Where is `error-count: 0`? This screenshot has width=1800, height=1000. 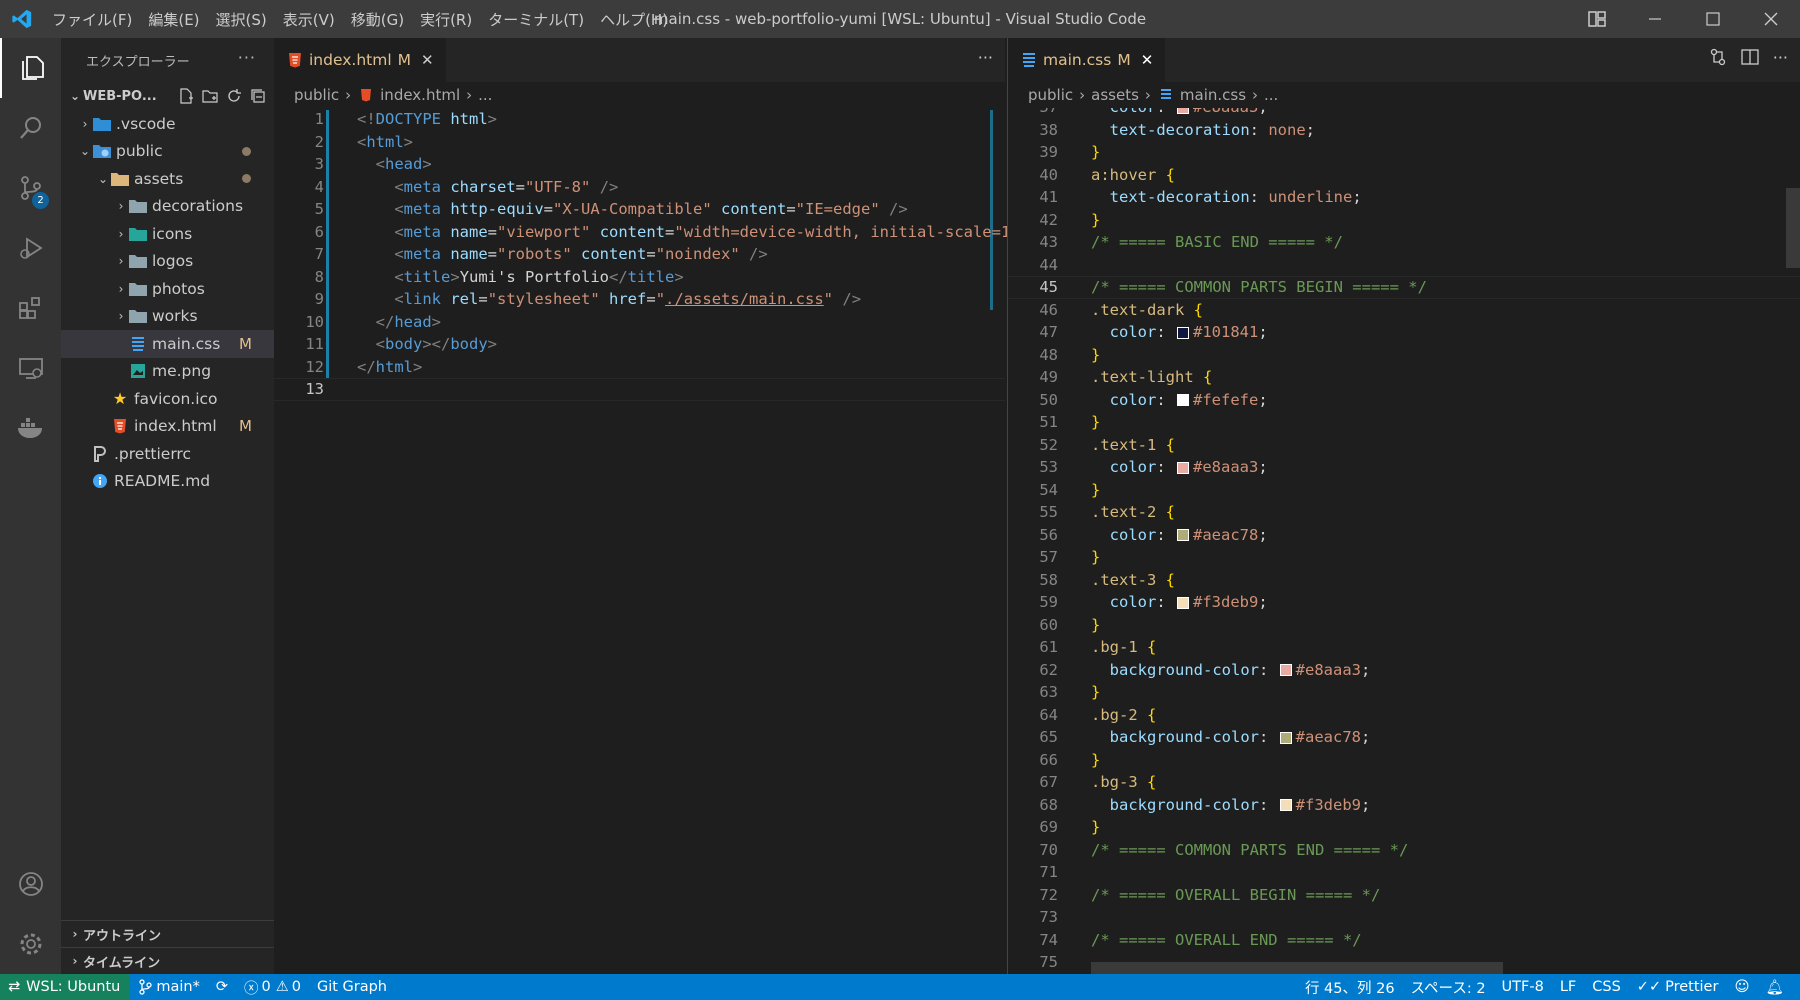
error-count: 0 is located at coordinates (266, 987).